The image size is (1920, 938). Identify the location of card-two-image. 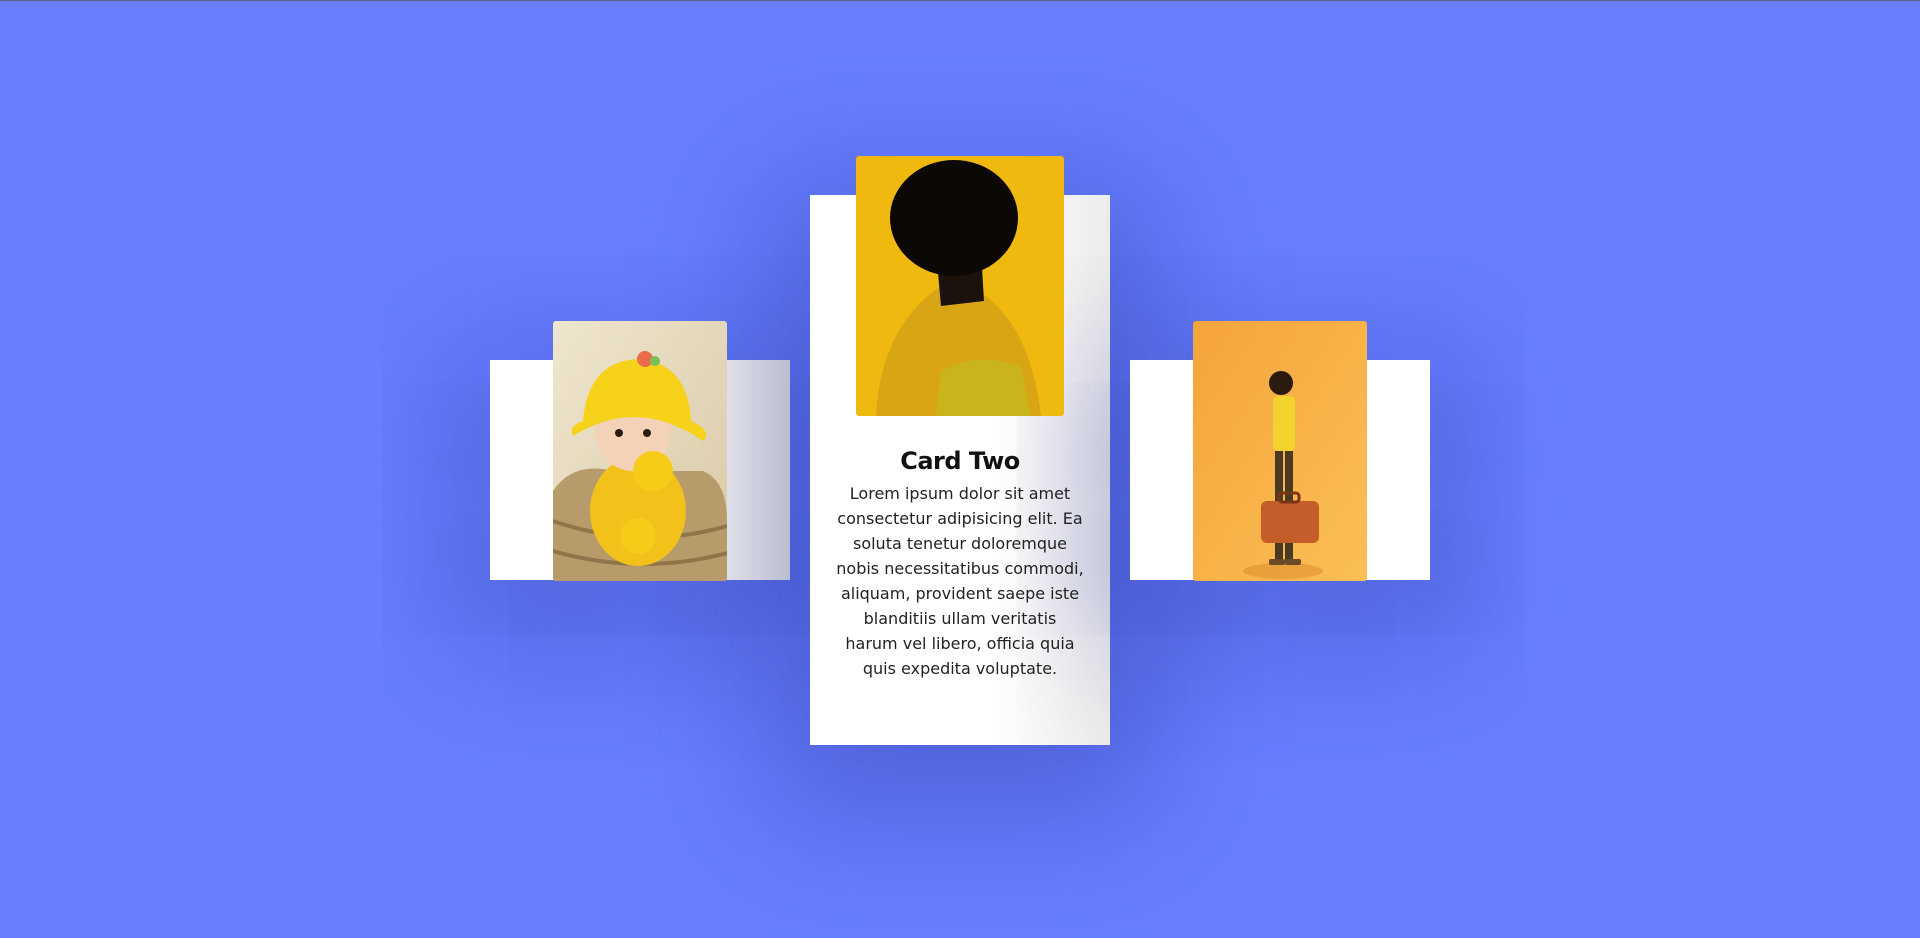
(960, 286).